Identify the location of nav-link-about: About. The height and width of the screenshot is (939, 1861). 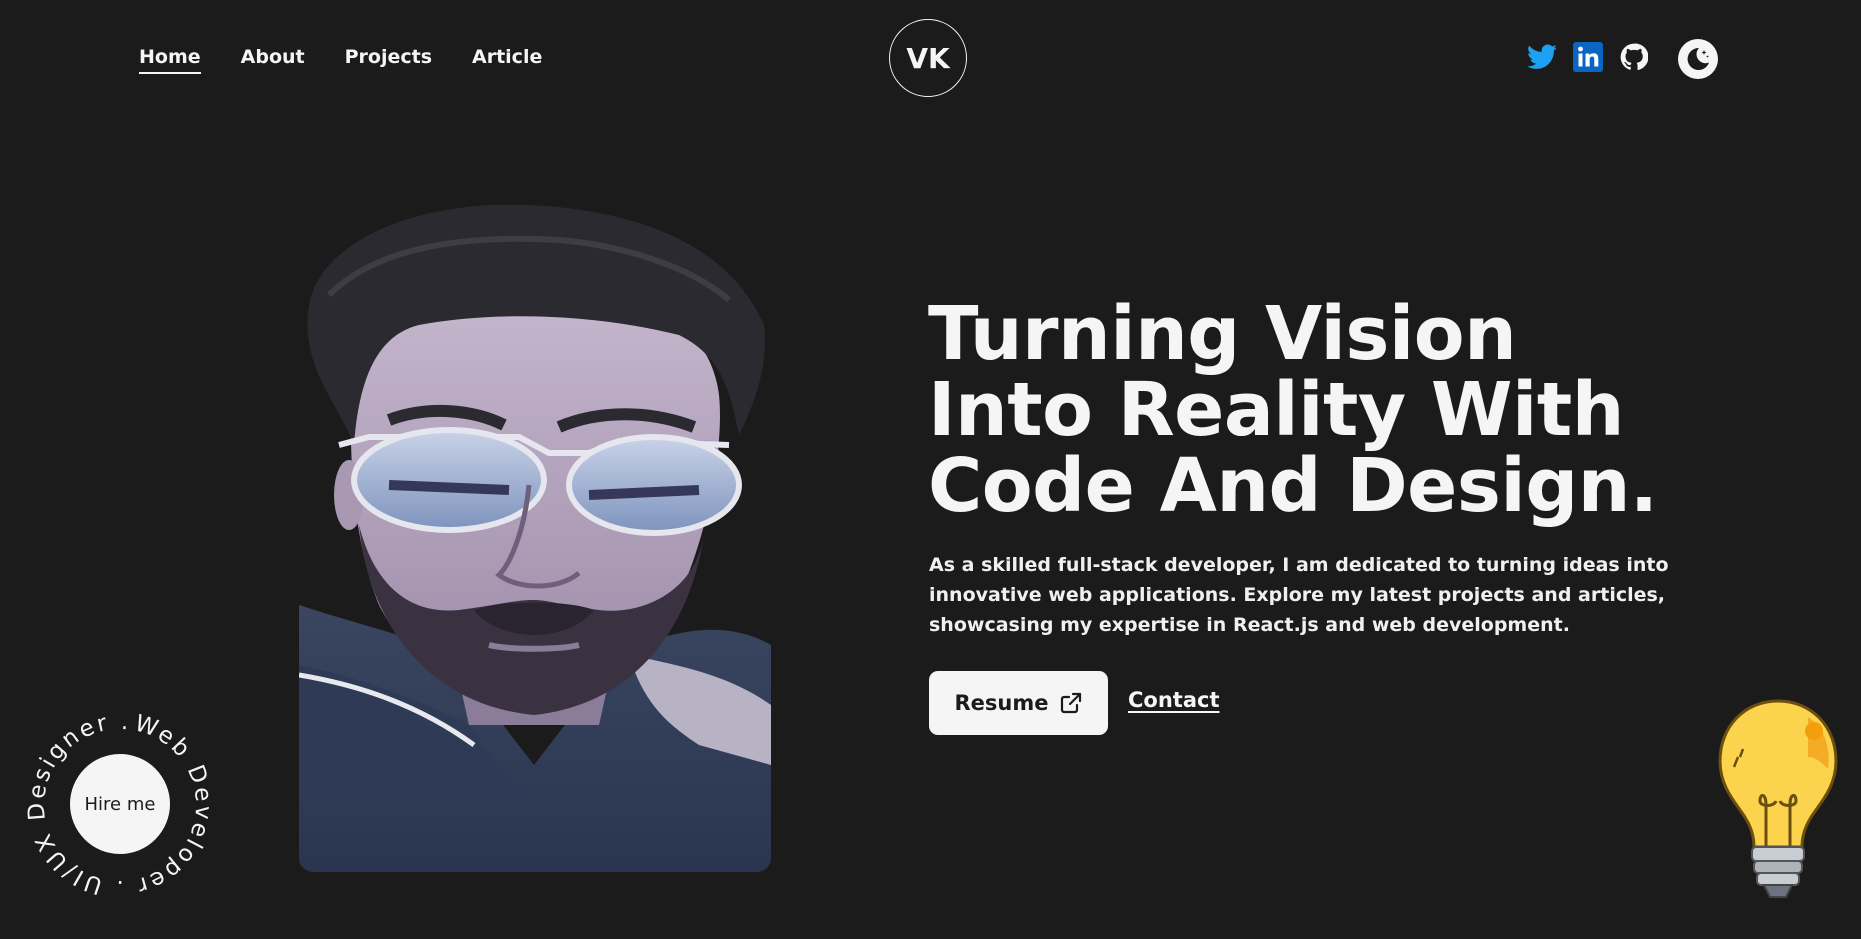
(273, 60).